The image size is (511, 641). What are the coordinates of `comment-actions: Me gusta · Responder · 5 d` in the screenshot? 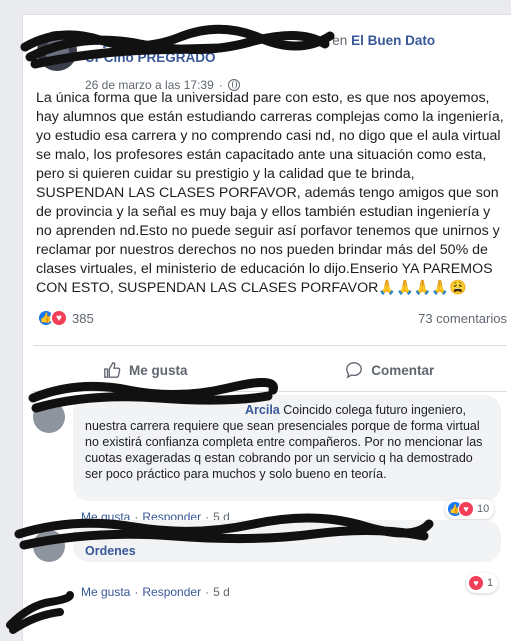 It's located at (155, 592).